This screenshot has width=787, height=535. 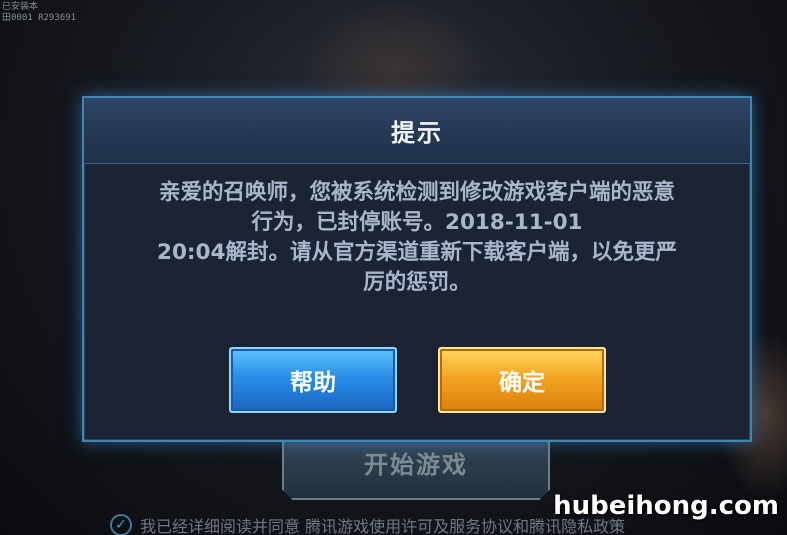 I want to click on dialog-title: 提示, so click(x=417, y=133).